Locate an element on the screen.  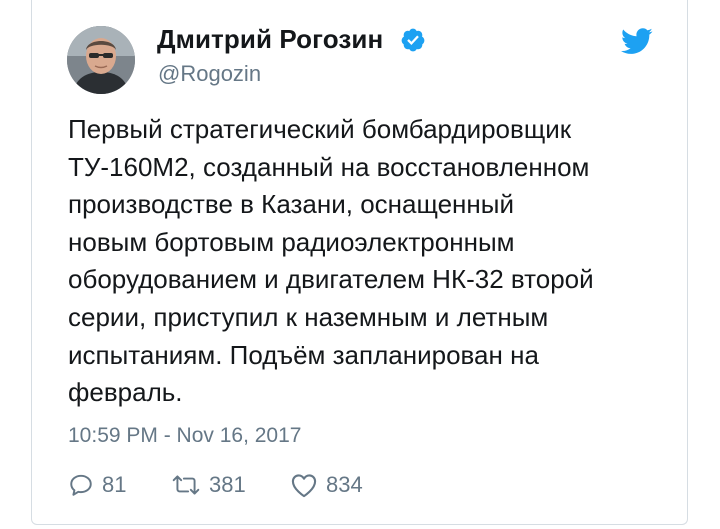
reply-count: 81 is located at coordinates (114, 484).